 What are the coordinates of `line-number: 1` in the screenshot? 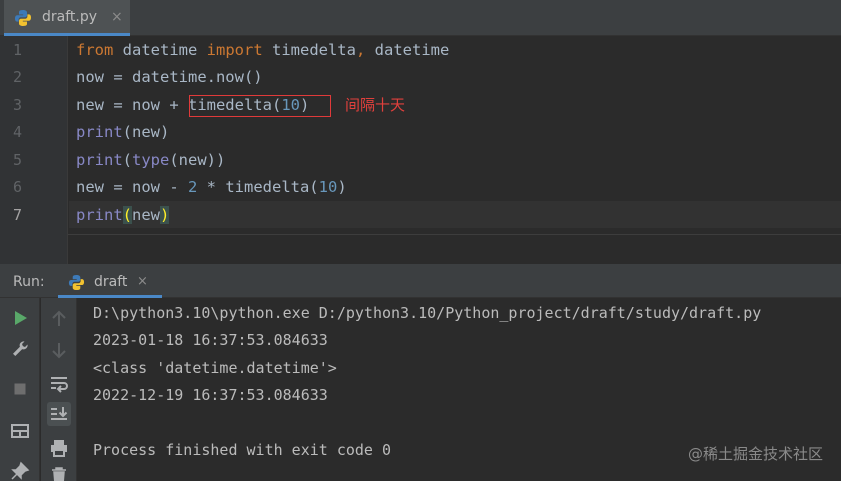 It's located at (18, 50).